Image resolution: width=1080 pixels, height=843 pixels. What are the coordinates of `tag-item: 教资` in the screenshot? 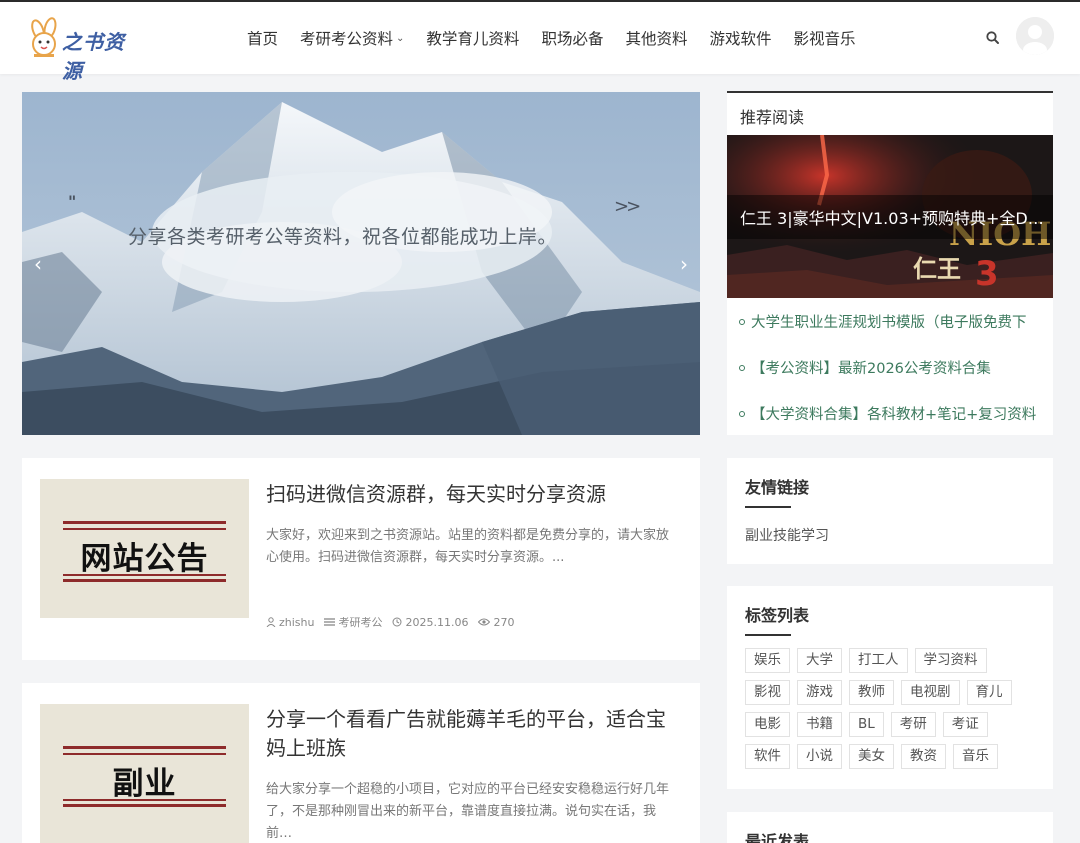 It's located at (923, 756).